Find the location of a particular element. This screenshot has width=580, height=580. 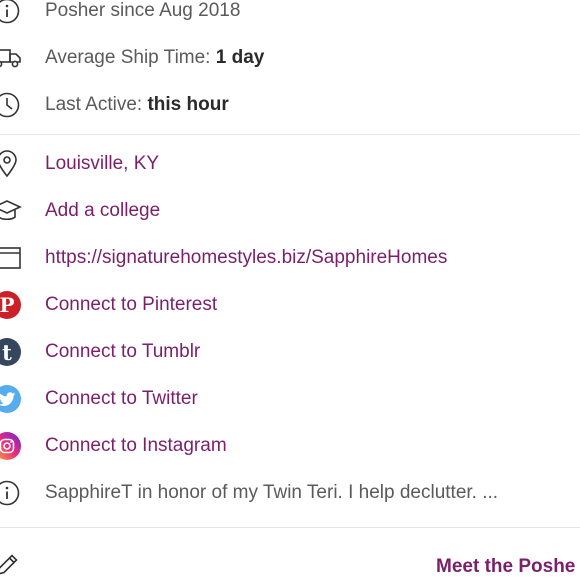

member-since-text: Posher since Aug 2018 is located at coordinates (143, 10).